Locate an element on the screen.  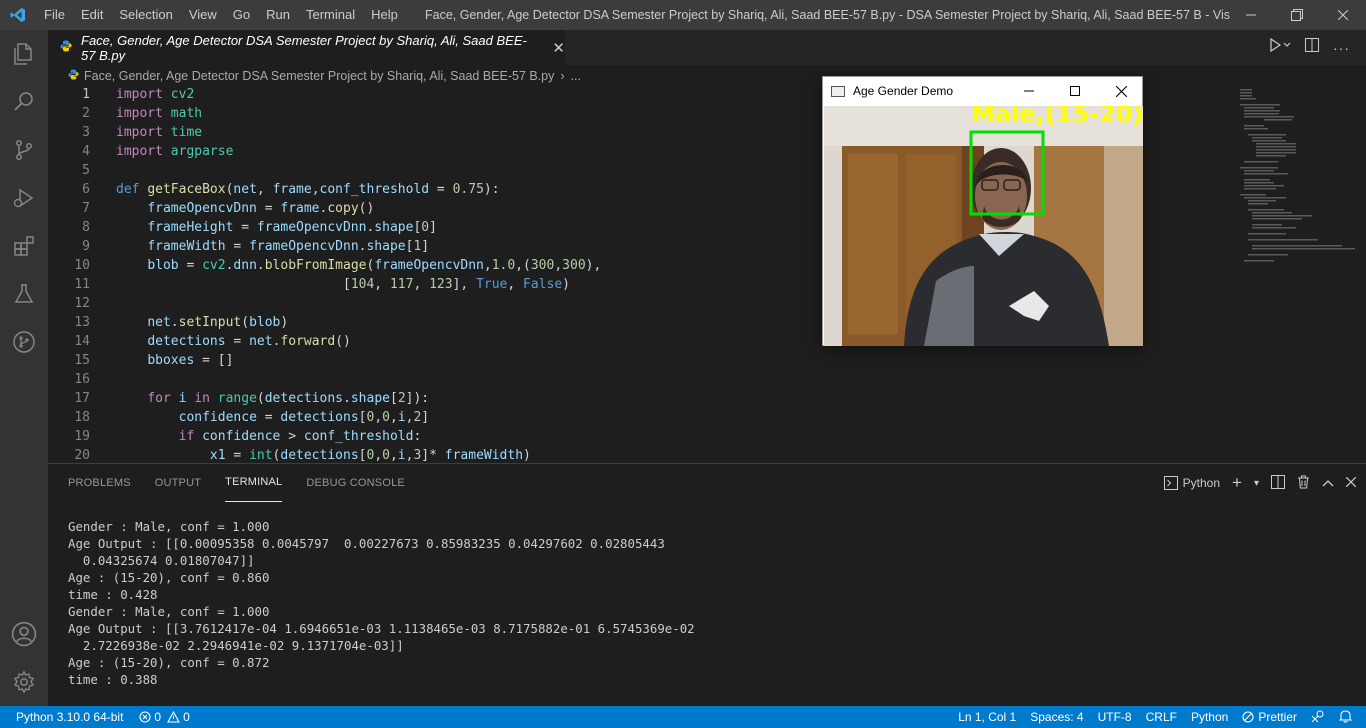
code-line: for i in range(detections.shape[2]): is located at coordinates (288, 398).